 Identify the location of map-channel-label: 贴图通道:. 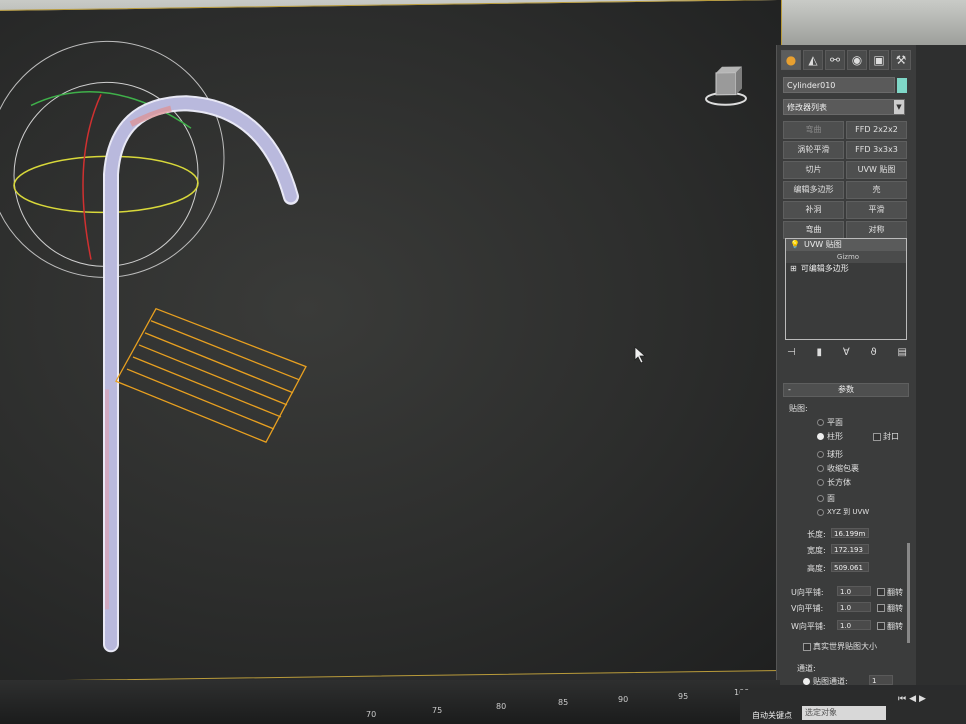
(830, 681).